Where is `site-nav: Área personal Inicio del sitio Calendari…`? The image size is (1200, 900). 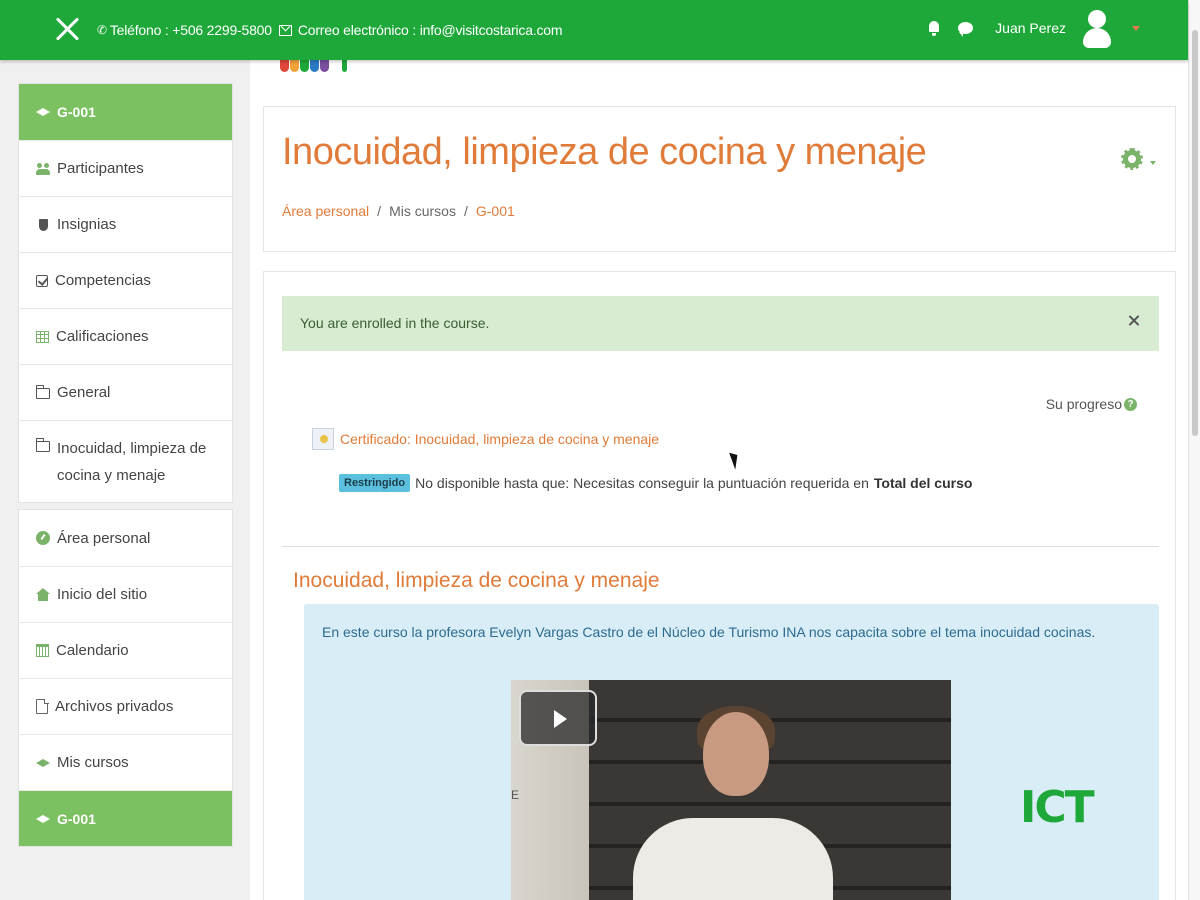
site-nav: Área personal Inicio del sitio Calendari… is located at coordinates (125, 678).